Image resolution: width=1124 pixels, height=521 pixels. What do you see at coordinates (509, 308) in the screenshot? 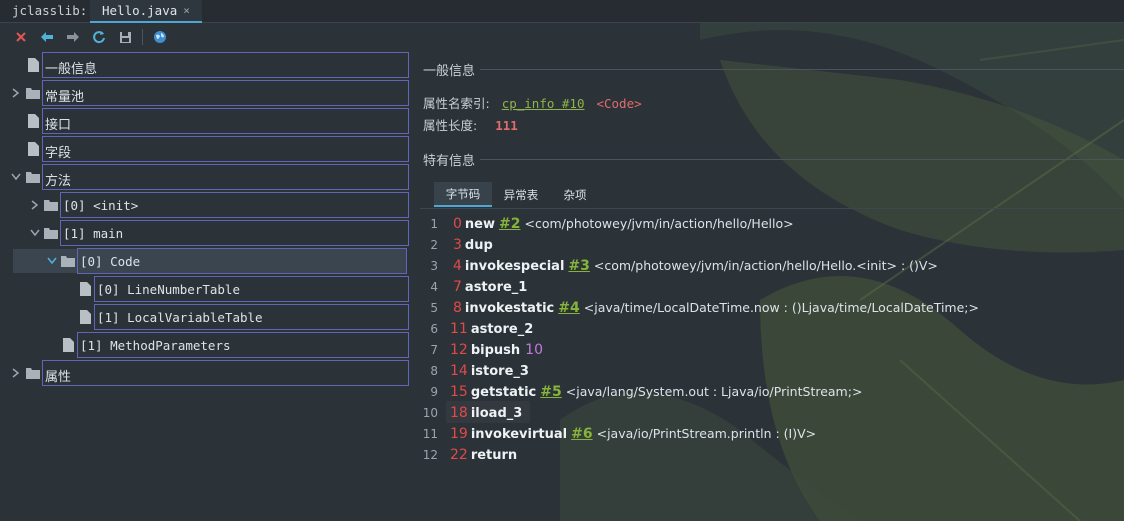
I see `opcode: invokestatic` at bounding box center [509, 308].